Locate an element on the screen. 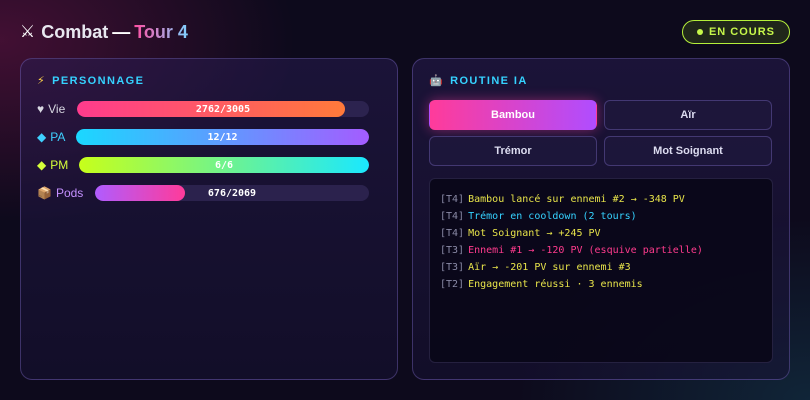 This screenshot has height=400, width=810. pa-bar: 12/12 is located at coordinates (222, 137).